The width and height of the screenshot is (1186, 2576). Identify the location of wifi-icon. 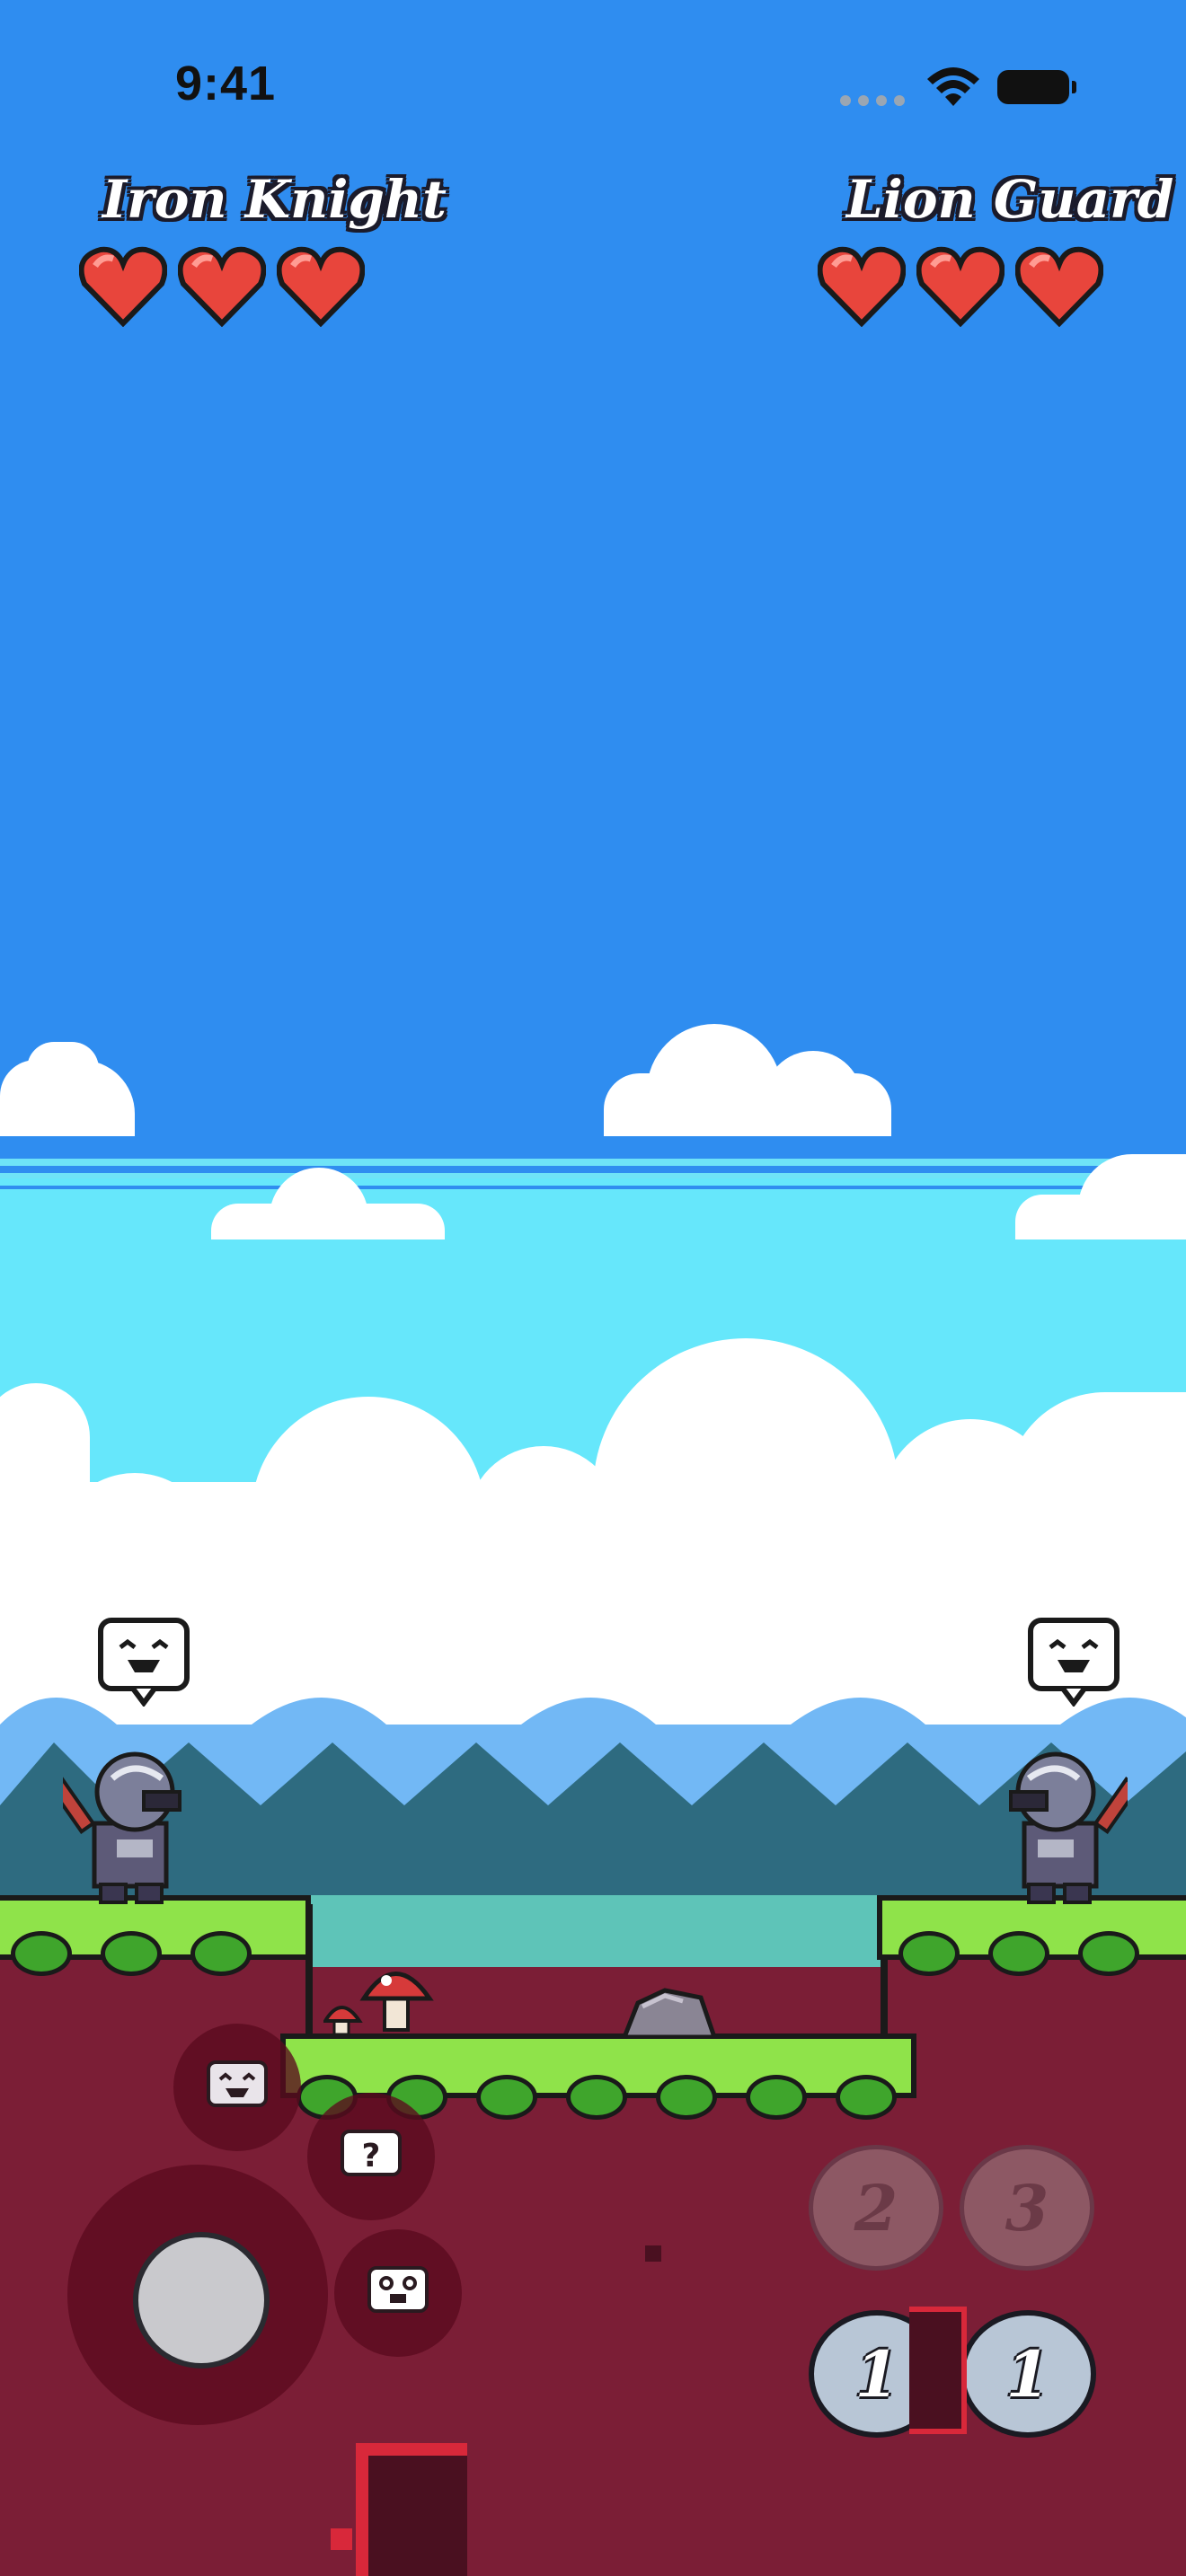
(953, 86).